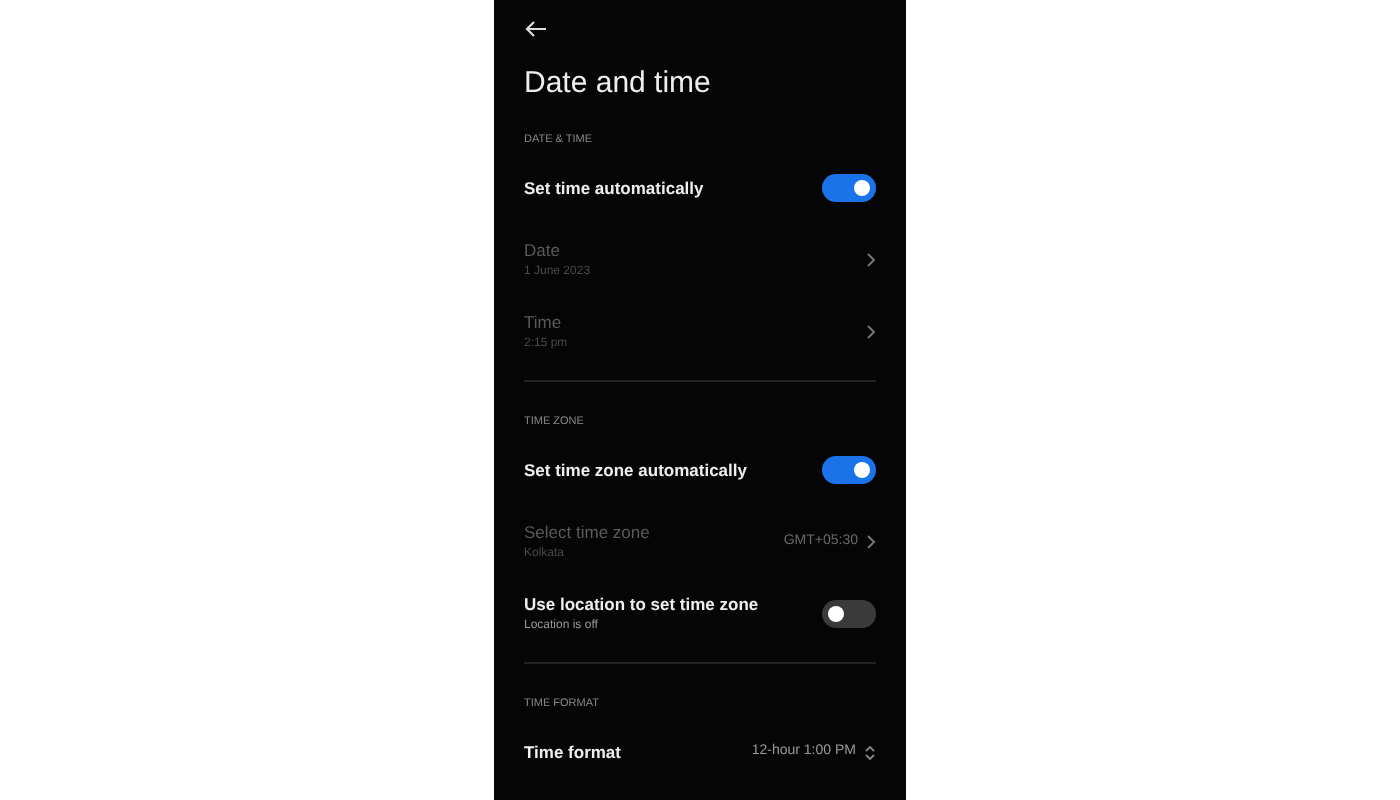  Describe the element at coordinates (870, 752) in the screenshot. I see `up-down-chevron-icon` at that location.